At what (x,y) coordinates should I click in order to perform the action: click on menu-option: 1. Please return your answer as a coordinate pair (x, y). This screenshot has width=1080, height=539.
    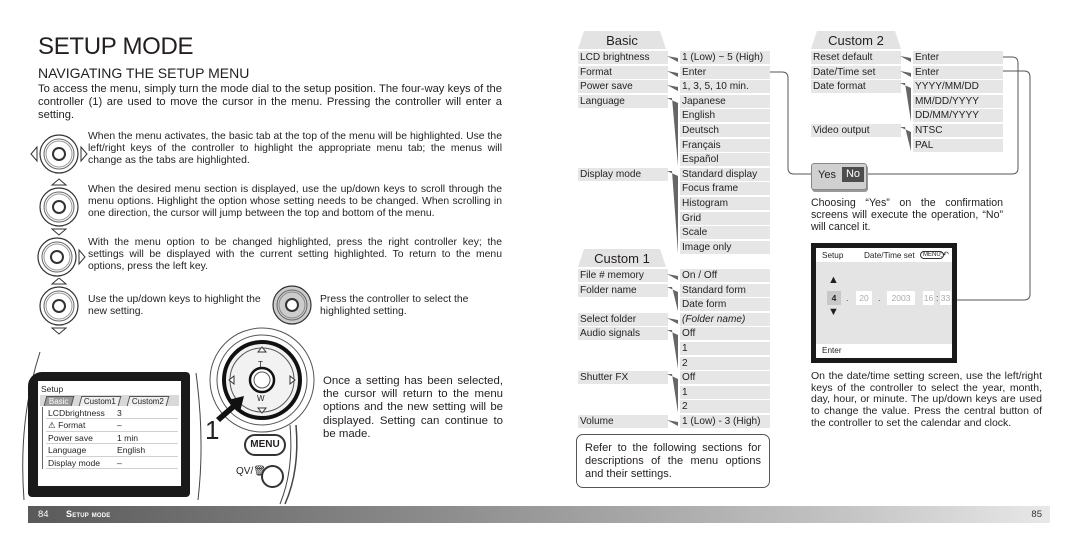
    Looking at the image, I should click on (725, 392).